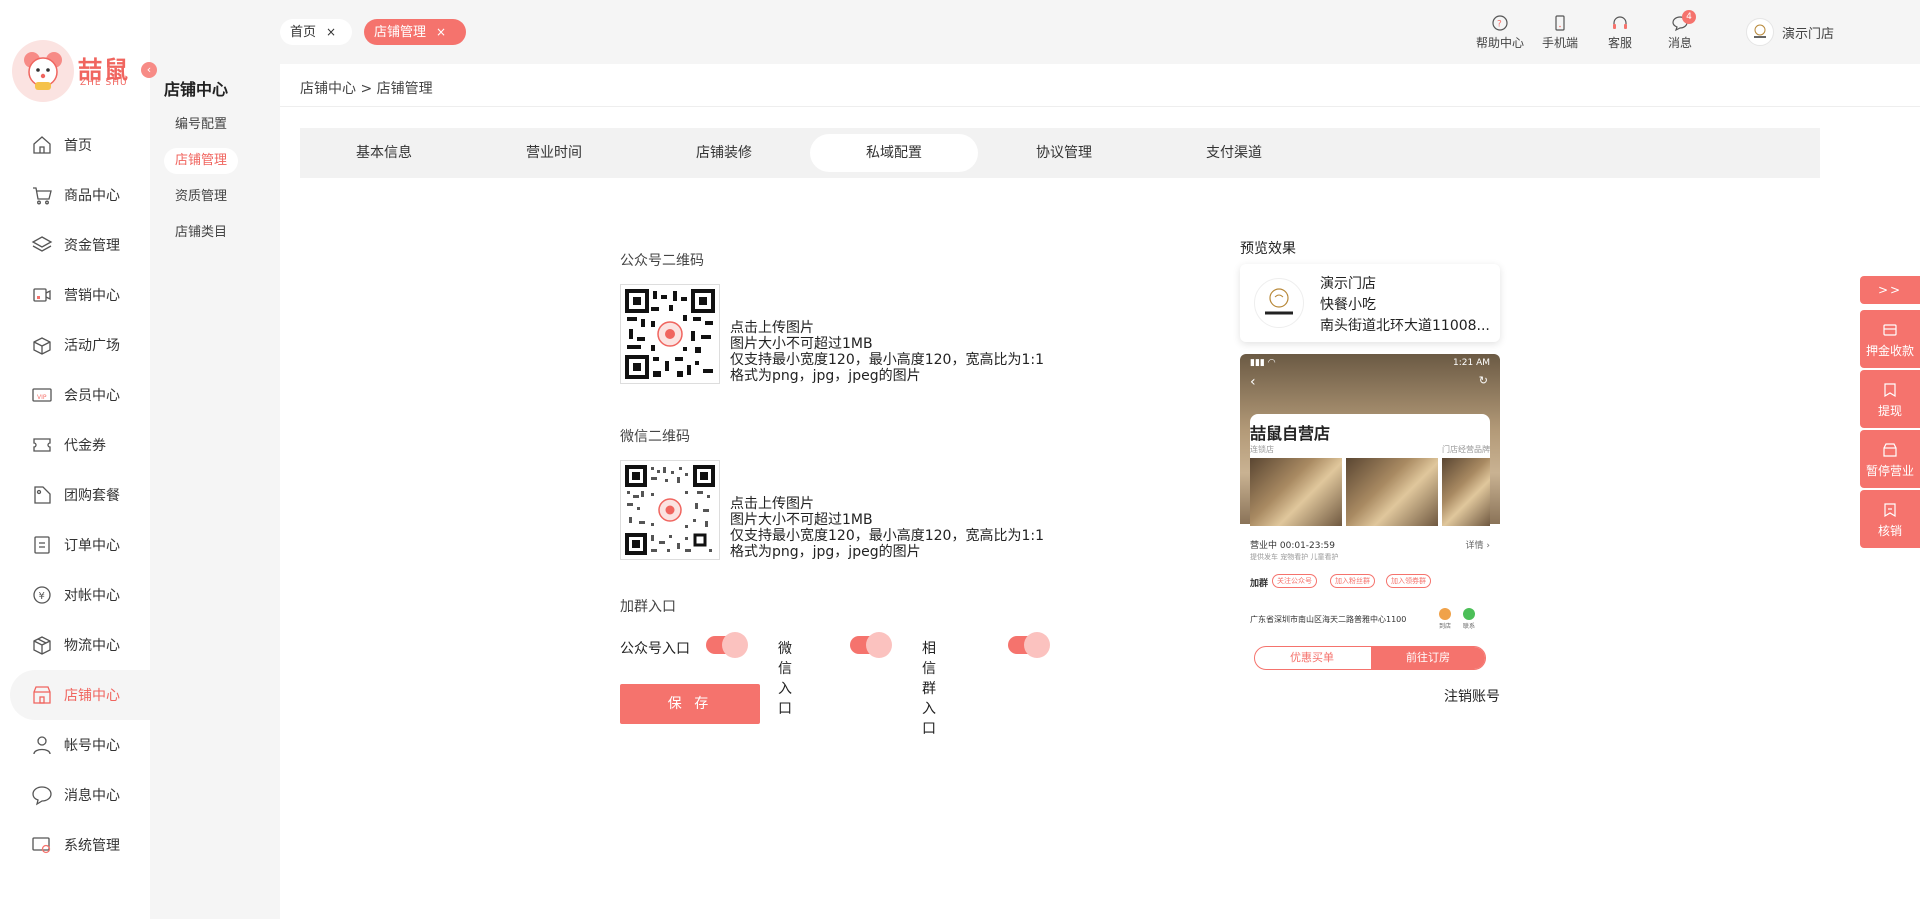 The height and width of the screenshot is (919, 1920). What do you see at coordinates (1890, 399) in the screenshot?
I see `withdraw-button: 提现` at bounding box center [1890, 399].